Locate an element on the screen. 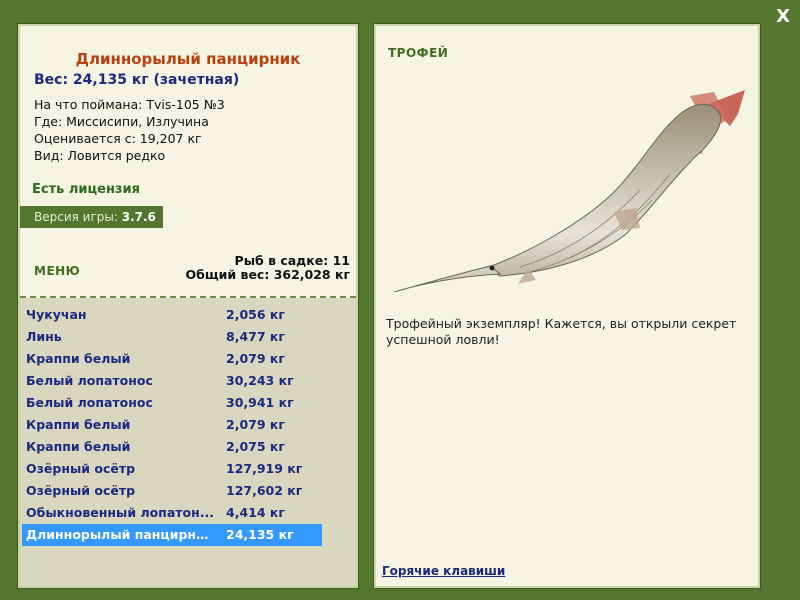 This screenshot has height=600, width=800. gar-fish-image is located at coordinates (569, 191).